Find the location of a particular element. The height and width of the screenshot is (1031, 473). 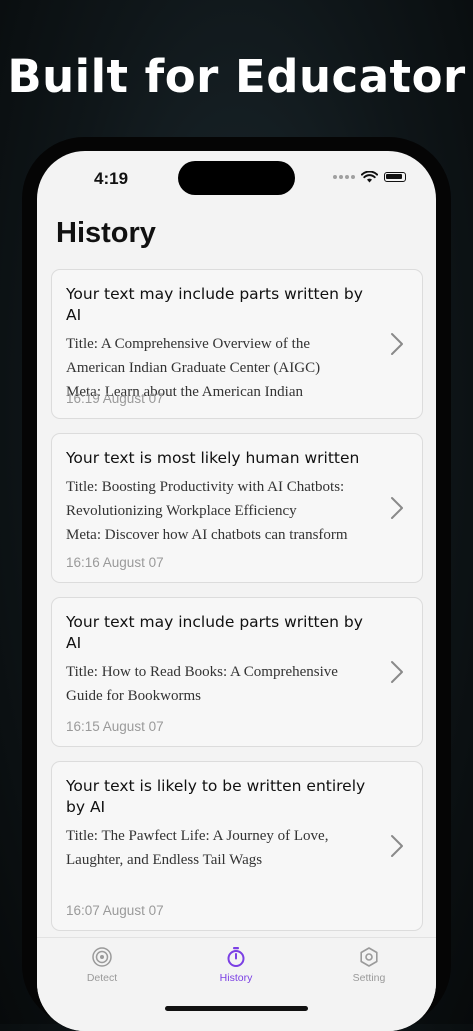

history-timestamp: 16:16 August 07 is located at coordinates (115, 562).